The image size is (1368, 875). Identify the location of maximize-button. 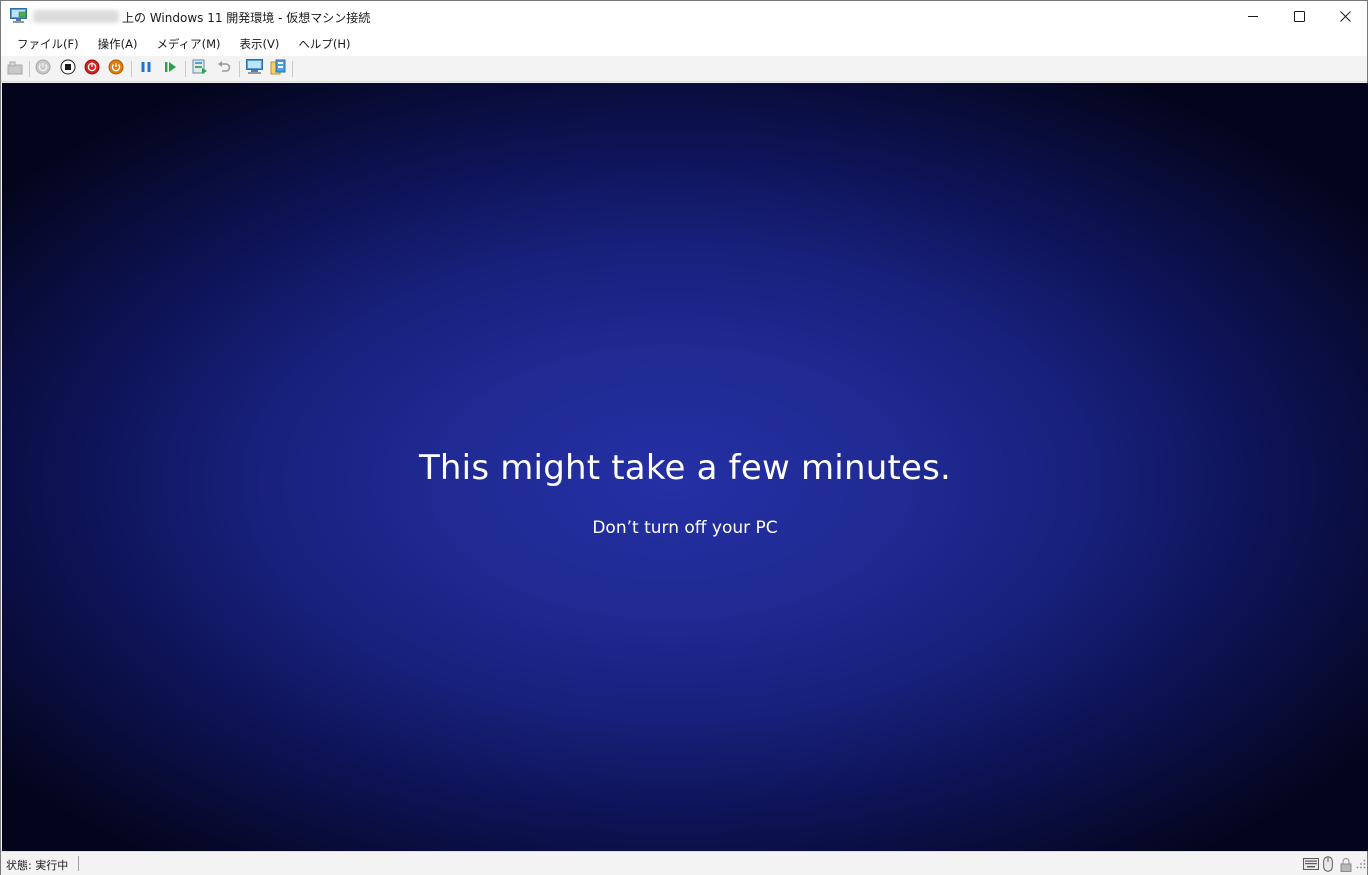
(1299, 16).